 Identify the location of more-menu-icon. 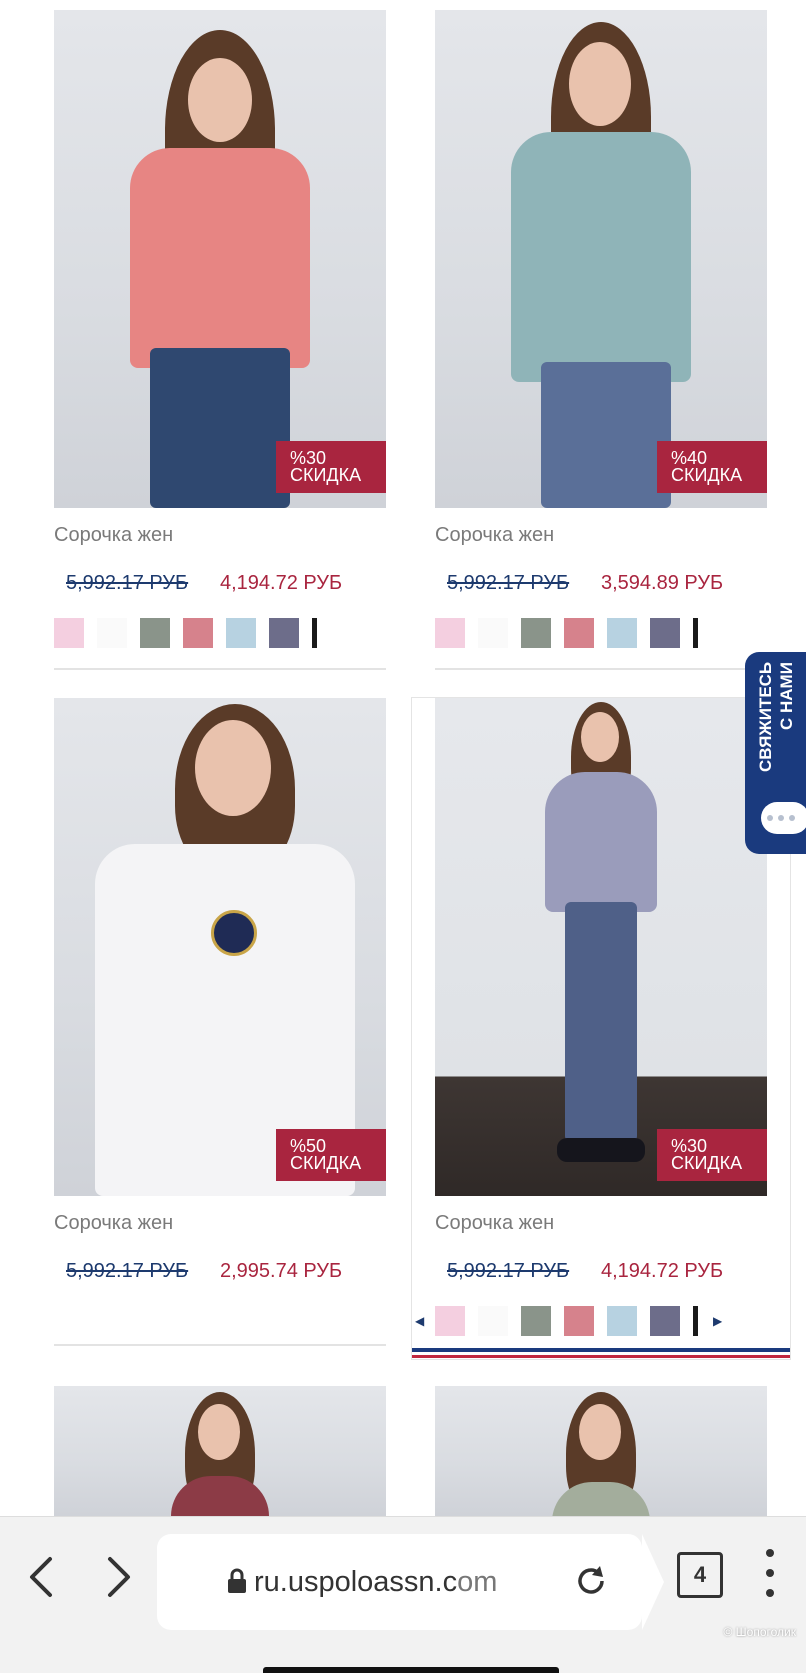
(770, 1574).